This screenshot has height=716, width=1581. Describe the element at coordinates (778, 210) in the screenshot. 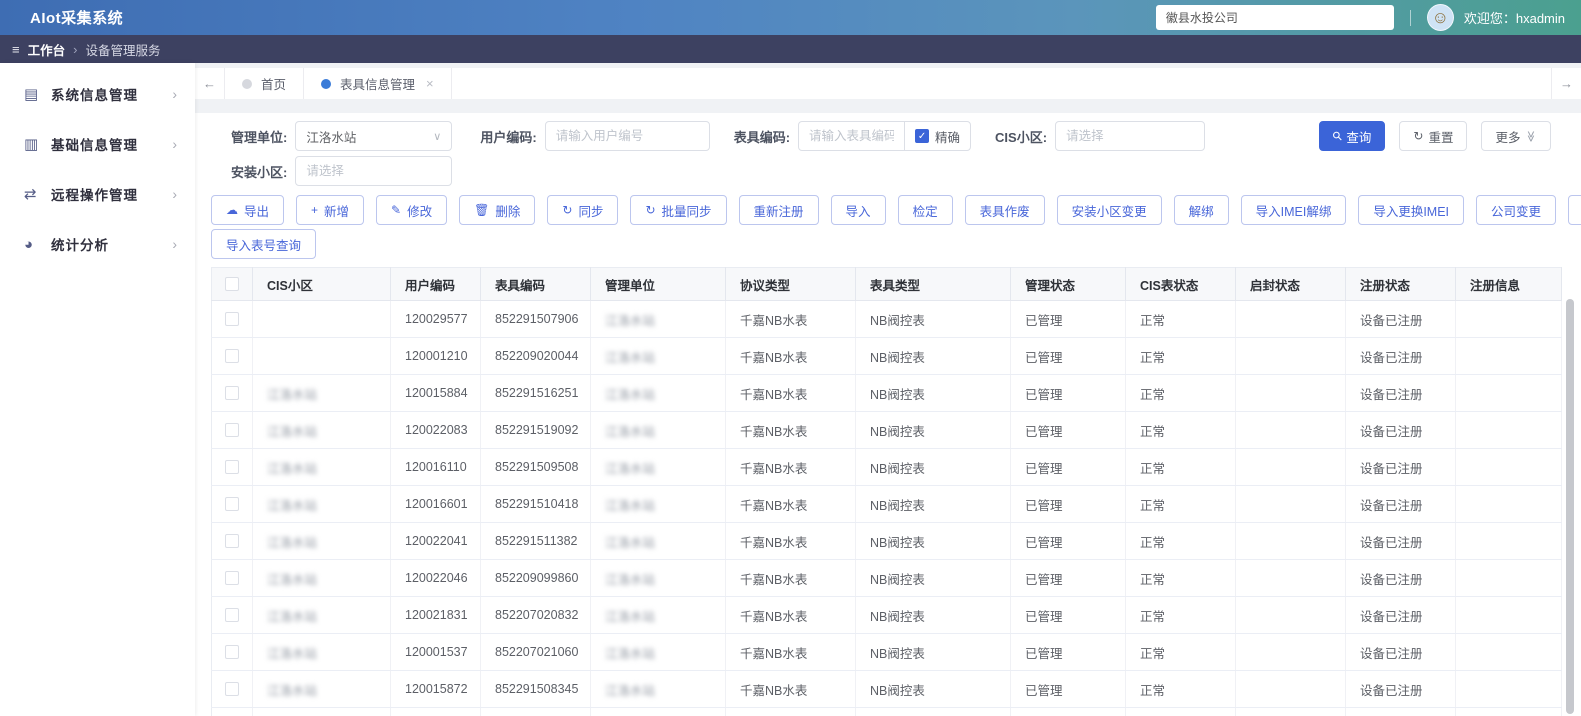

I see `re-register-button: 重新注册` at that location.